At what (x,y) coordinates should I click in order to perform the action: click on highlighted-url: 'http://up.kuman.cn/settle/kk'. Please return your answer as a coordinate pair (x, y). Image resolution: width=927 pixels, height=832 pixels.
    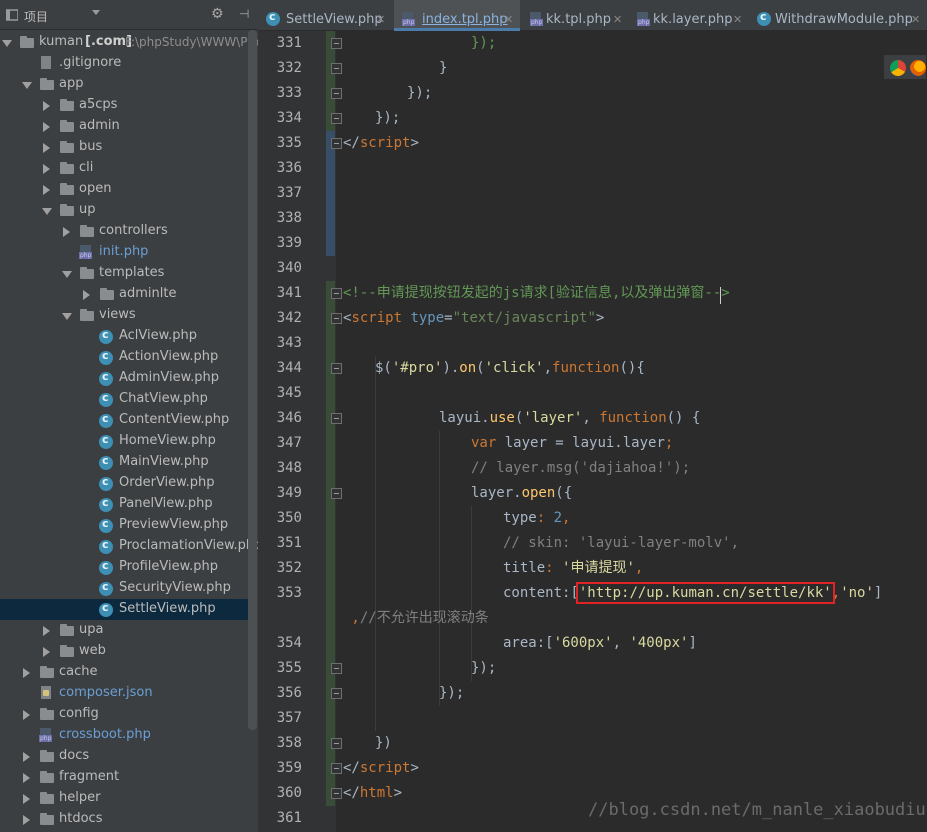
    Looking at the image, I should click on (705, 593).